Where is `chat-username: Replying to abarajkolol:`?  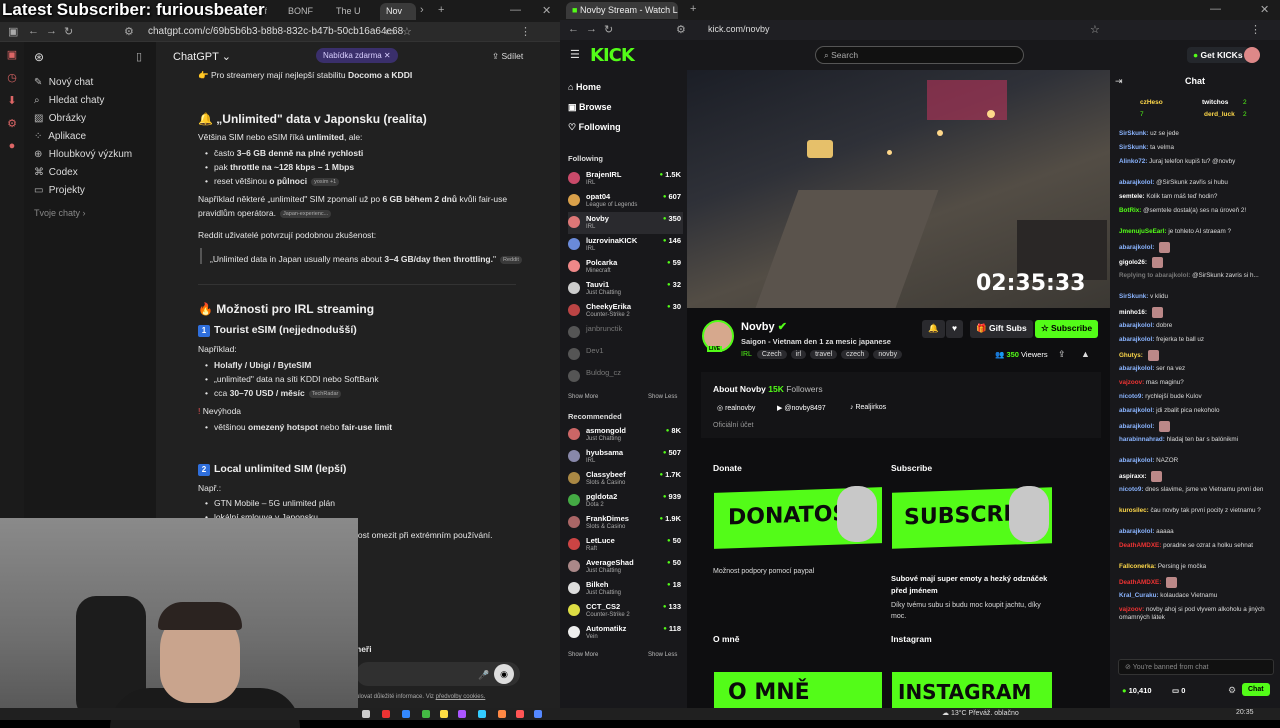
chat-username: Replying to abarajkolol: is located at coordinates (1154, 275).